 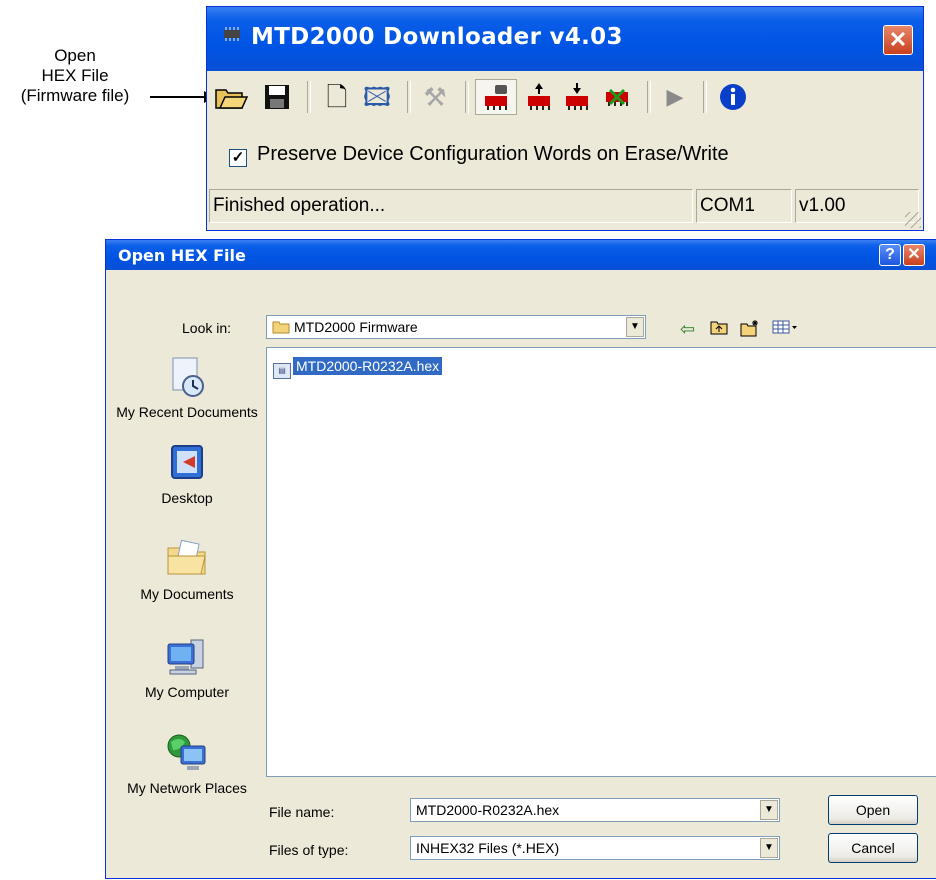 I want to click on annotation-line: Open, so click(x=75, y=55).